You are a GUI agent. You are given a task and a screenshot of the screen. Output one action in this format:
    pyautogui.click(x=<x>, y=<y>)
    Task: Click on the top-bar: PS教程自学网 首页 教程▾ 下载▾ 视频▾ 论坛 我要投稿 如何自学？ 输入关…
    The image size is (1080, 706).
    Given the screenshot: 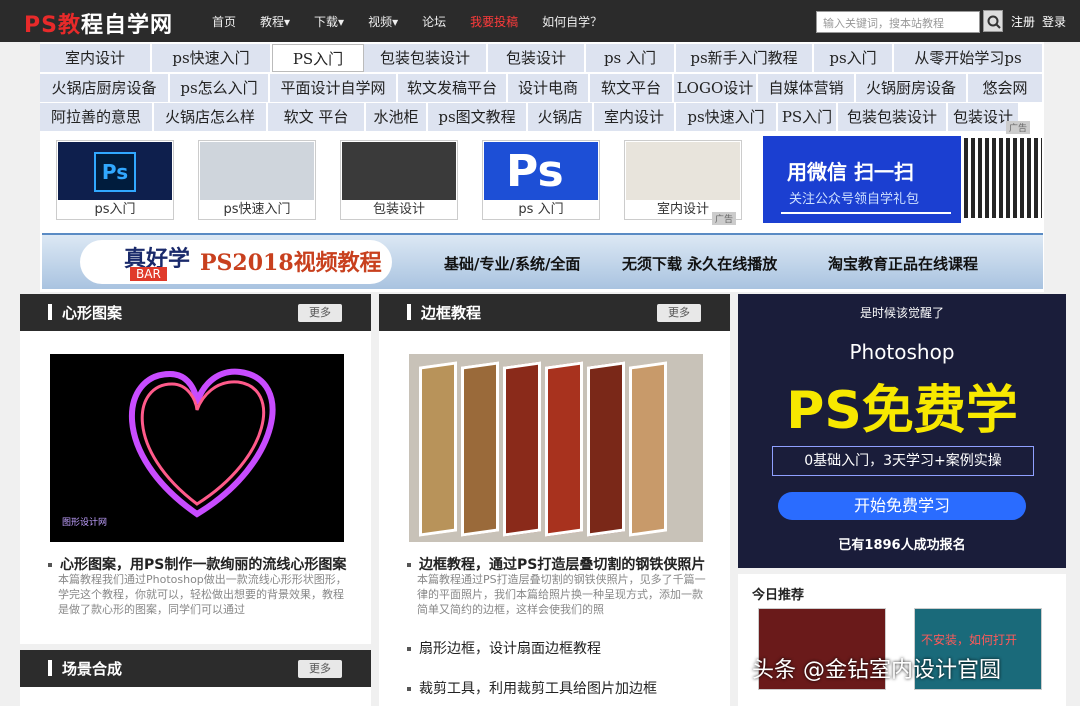 What is the action you would take?
    pyautogui.click(x=540, y=21)
    